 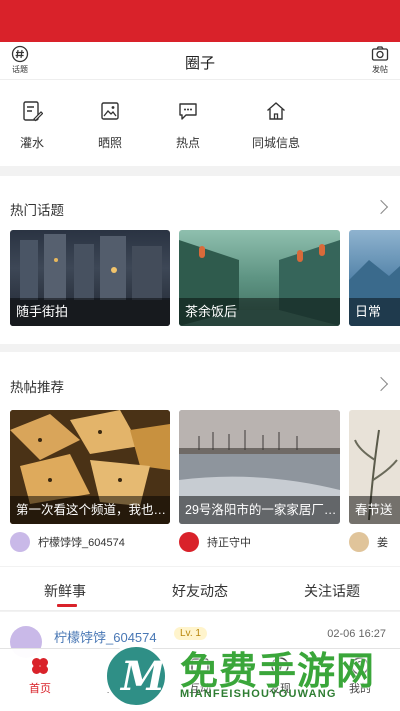 What do you see at coordinates (109, 143) in the screenshot?
I see `quick-action-label: 晒照` at bounding box center [109, 143].